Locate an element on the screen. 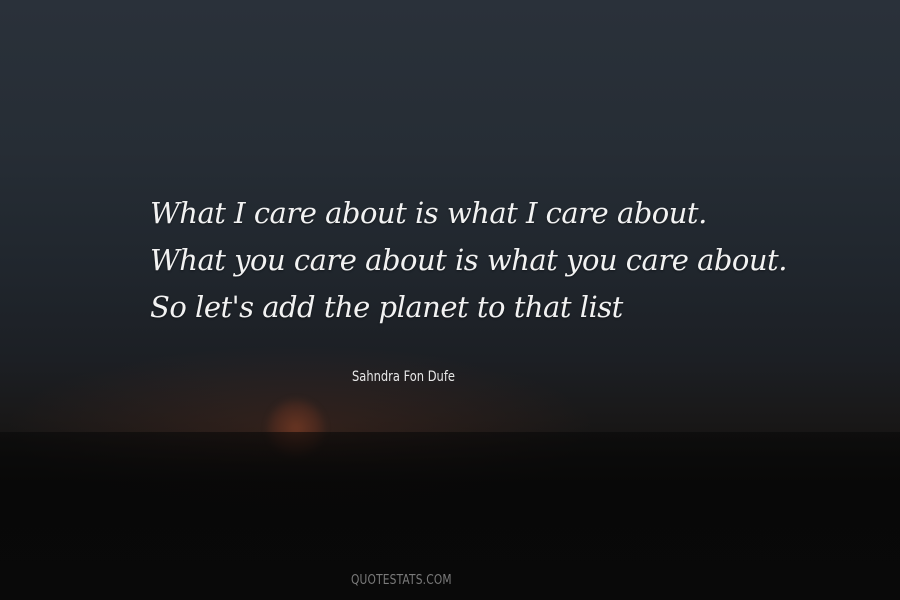 The image size is (900, 600). quote-line-1: What I care about is what I care about. is located at coordinates (428, 213).